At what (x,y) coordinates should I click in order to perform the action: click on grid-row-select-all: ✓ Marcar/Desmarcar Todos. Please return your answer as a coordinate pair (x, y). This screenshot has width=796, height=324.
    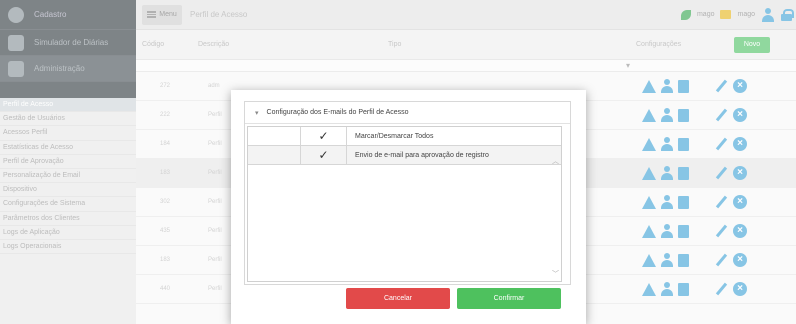
    Looking at the image, I should click on (404, 136).